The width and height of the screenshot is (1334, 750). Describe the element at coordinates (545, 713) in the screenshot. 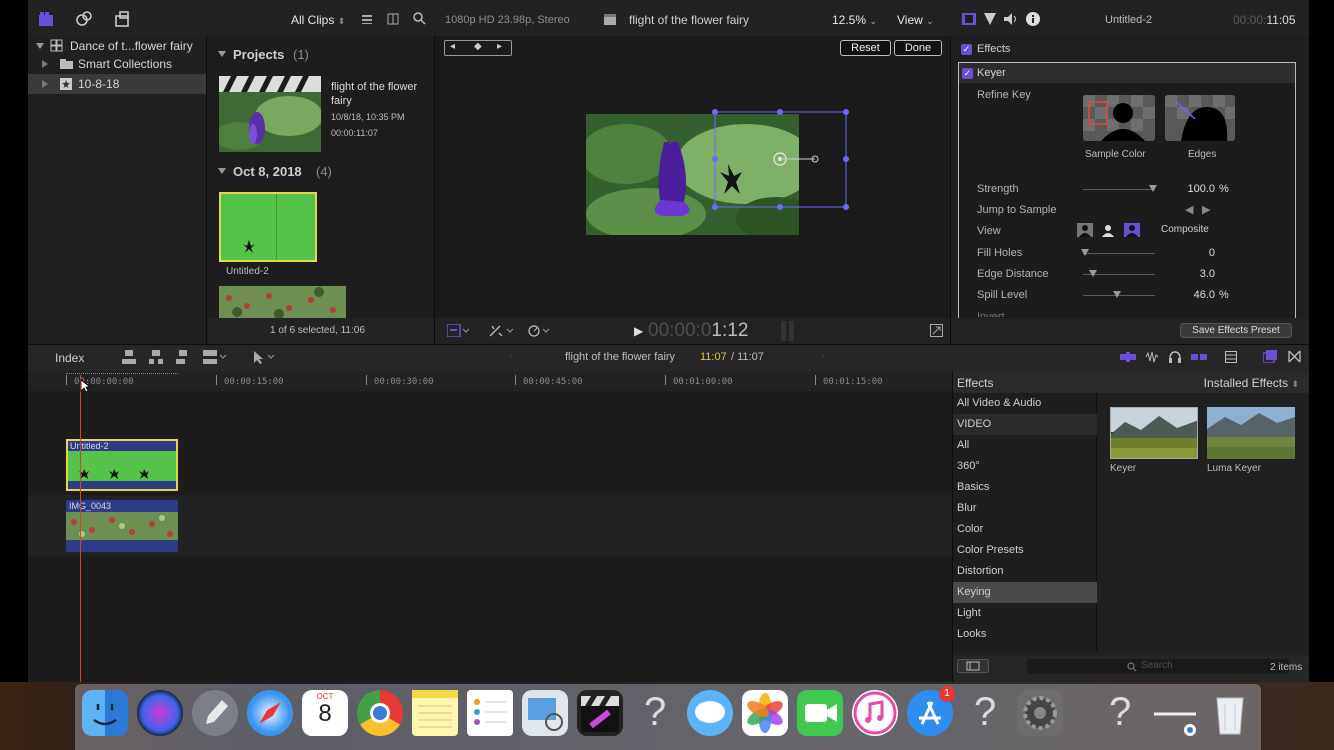

I see `preview-icon` at that location.